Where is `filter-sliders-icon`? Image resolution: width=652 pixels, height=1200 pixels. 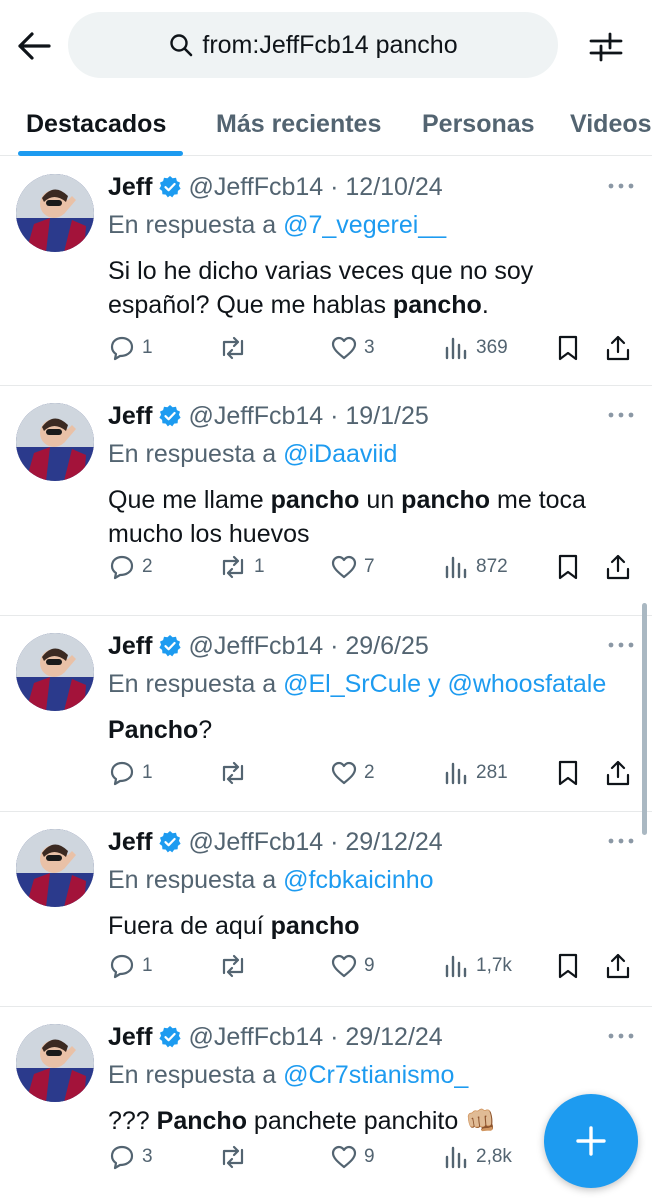
filter-sliders-icon is located at coordinates (606, 47).